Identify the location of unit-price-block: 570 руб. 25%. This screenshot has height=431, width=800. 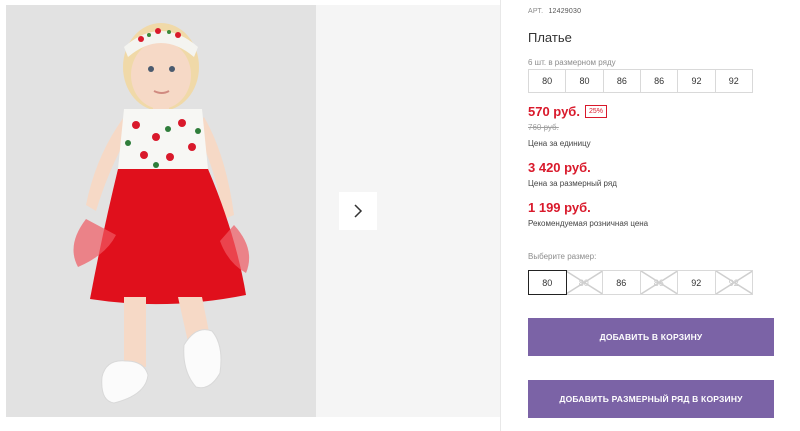
(567, 111).